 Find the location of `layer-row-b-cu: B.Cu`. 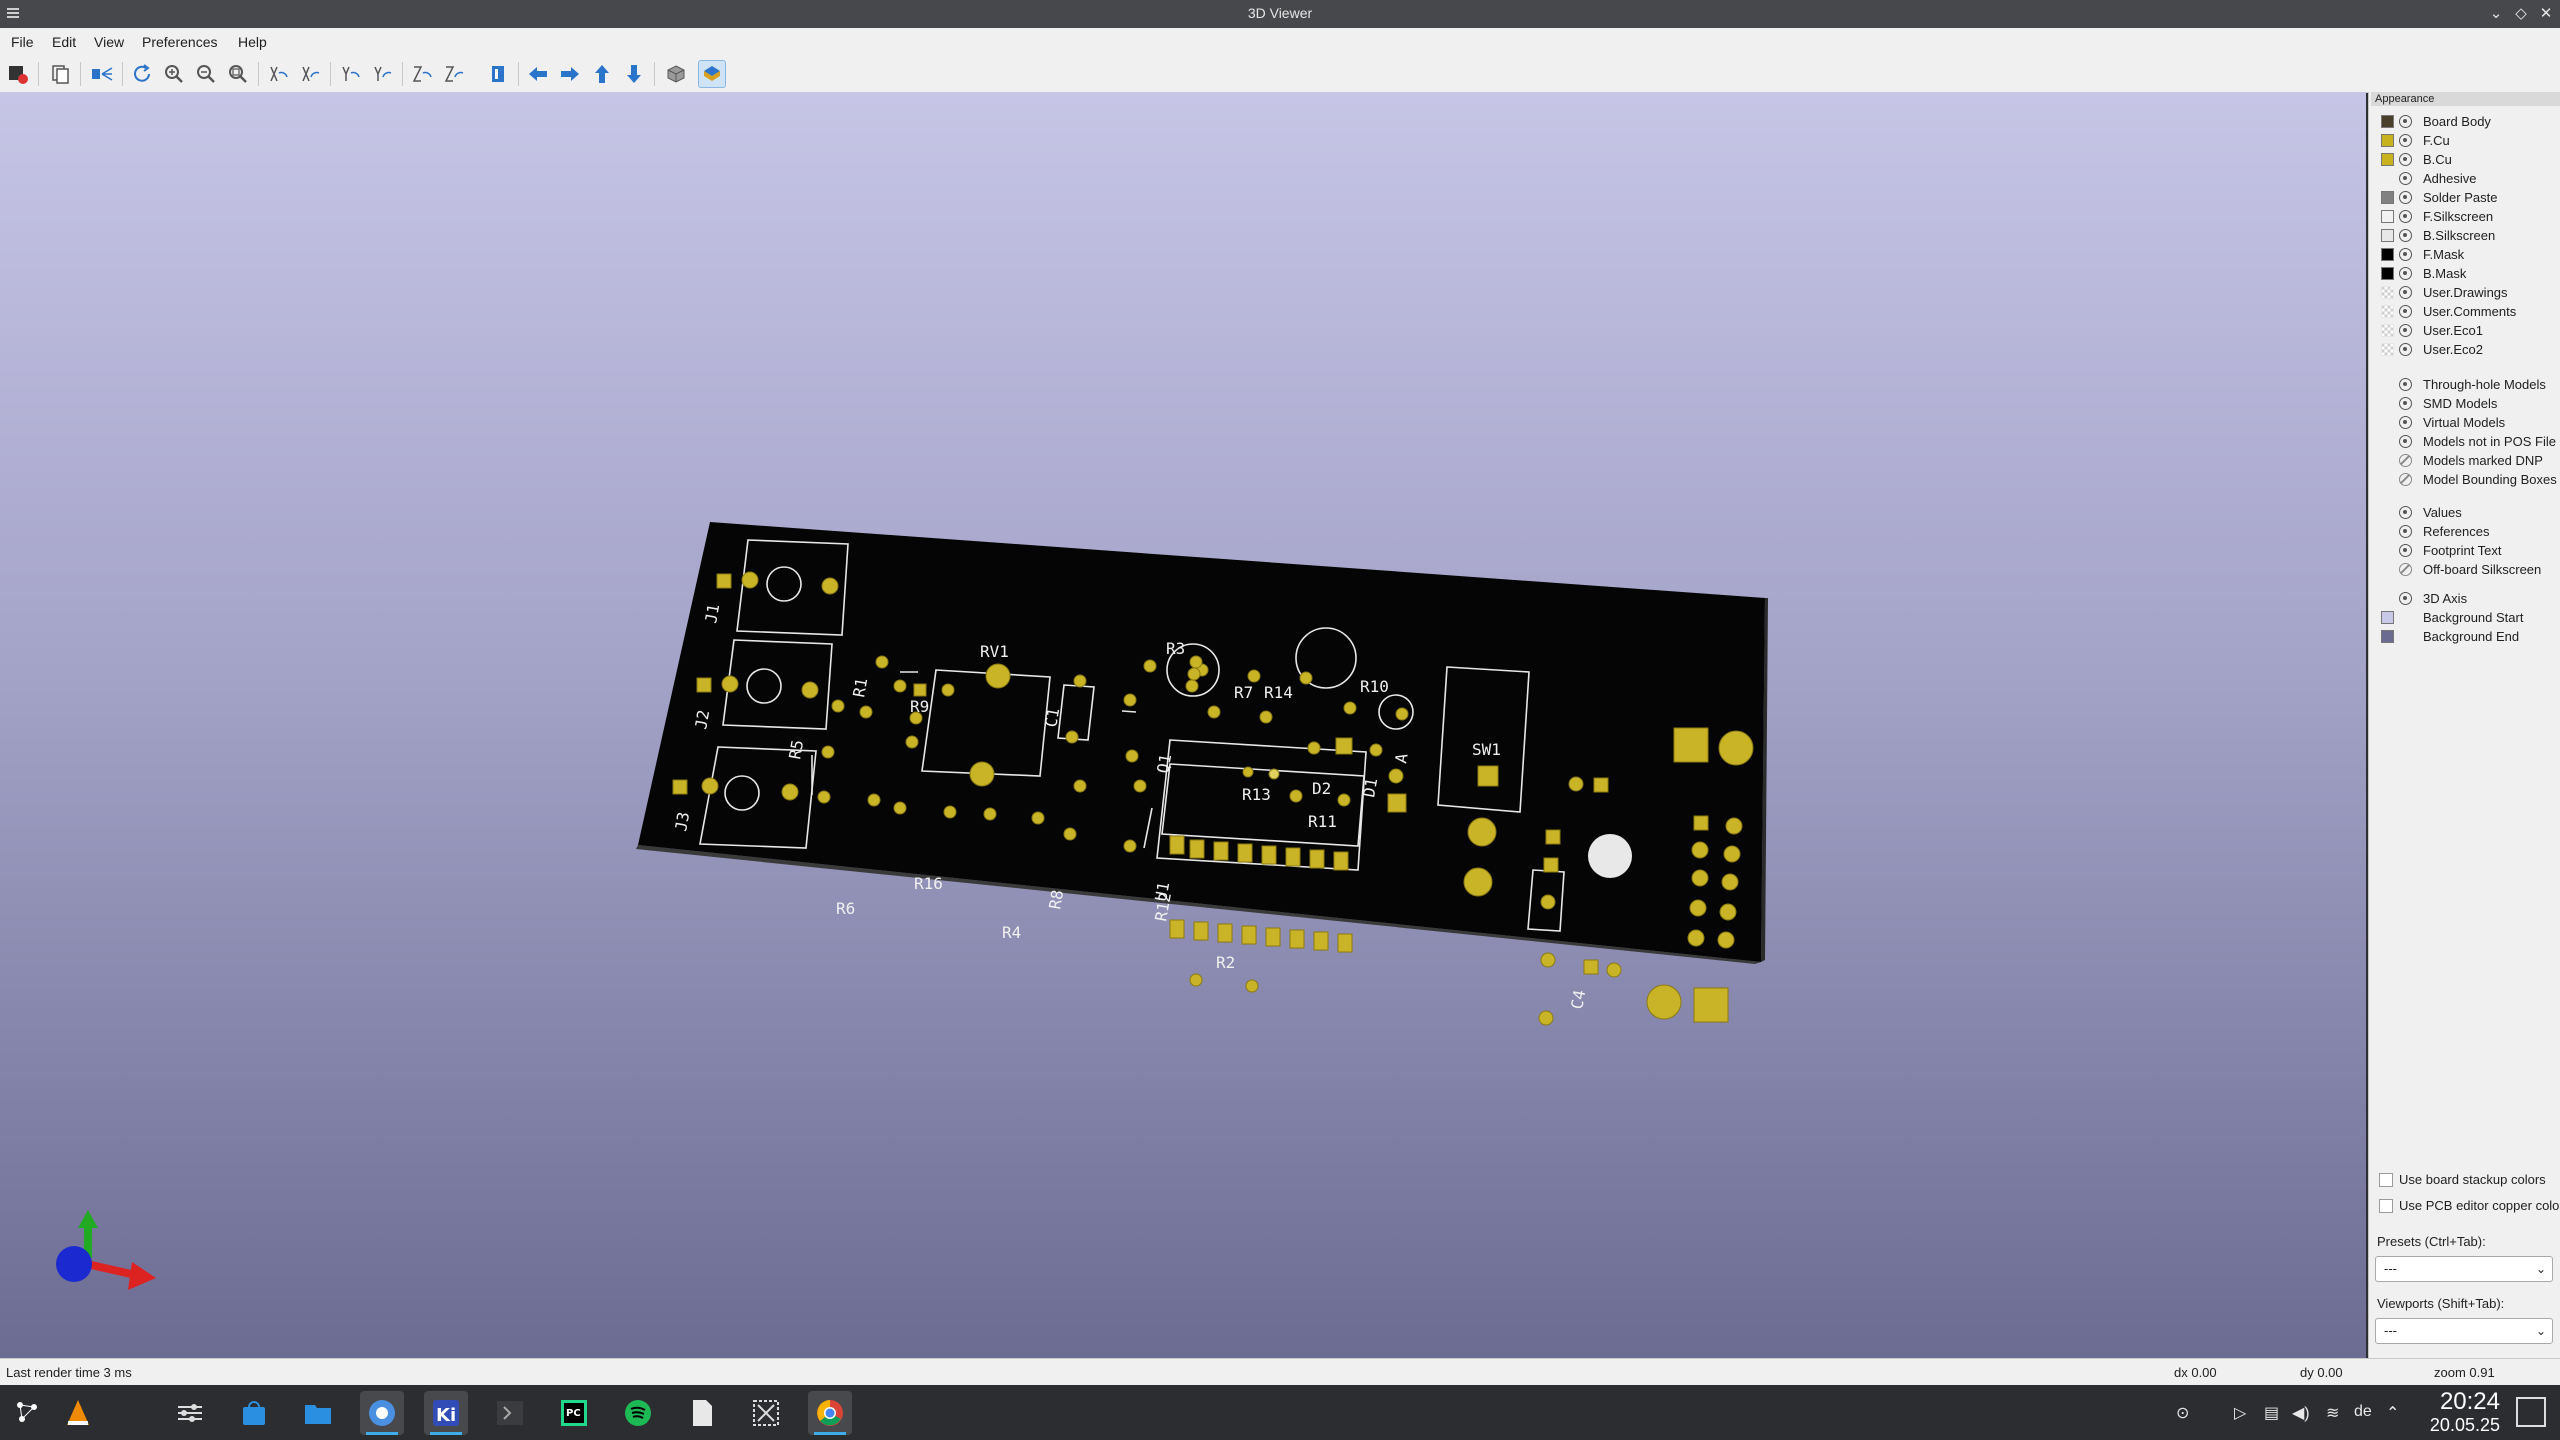

layer-row-b-cu: B.Cu is located at coordinates (2464, 159).